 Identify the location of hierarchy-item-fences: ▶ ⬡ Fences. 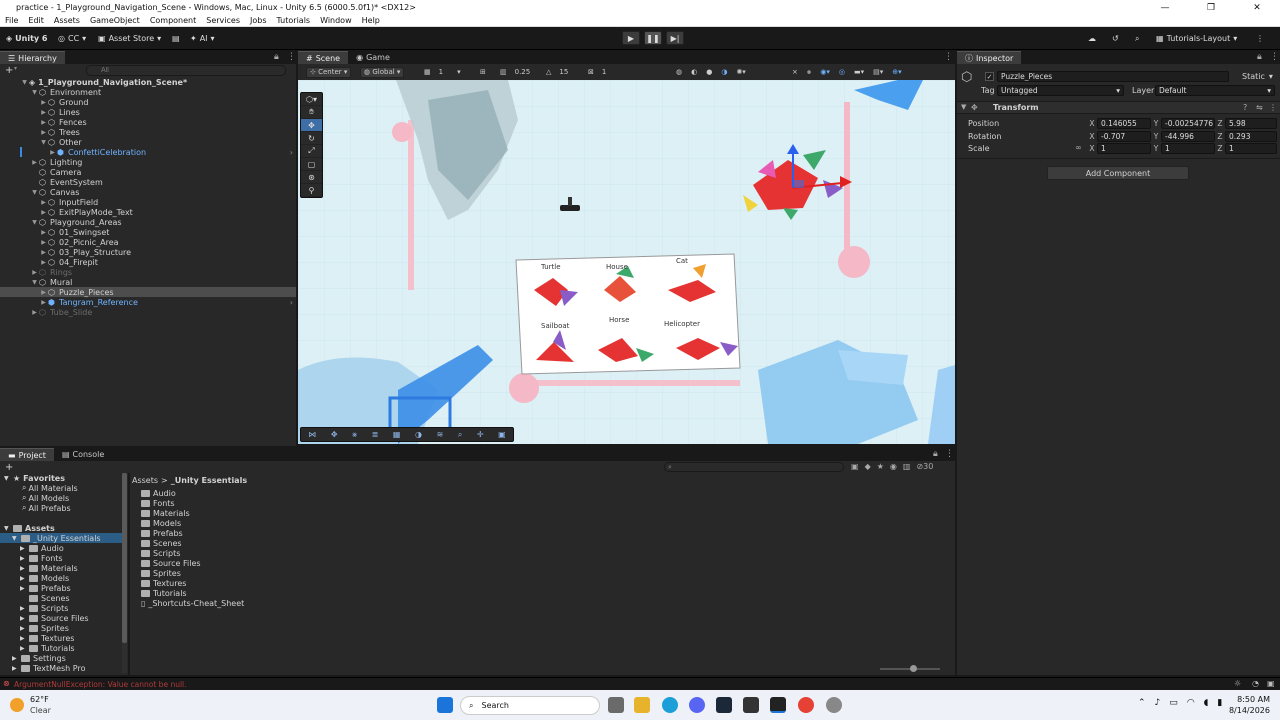
(62, 122).